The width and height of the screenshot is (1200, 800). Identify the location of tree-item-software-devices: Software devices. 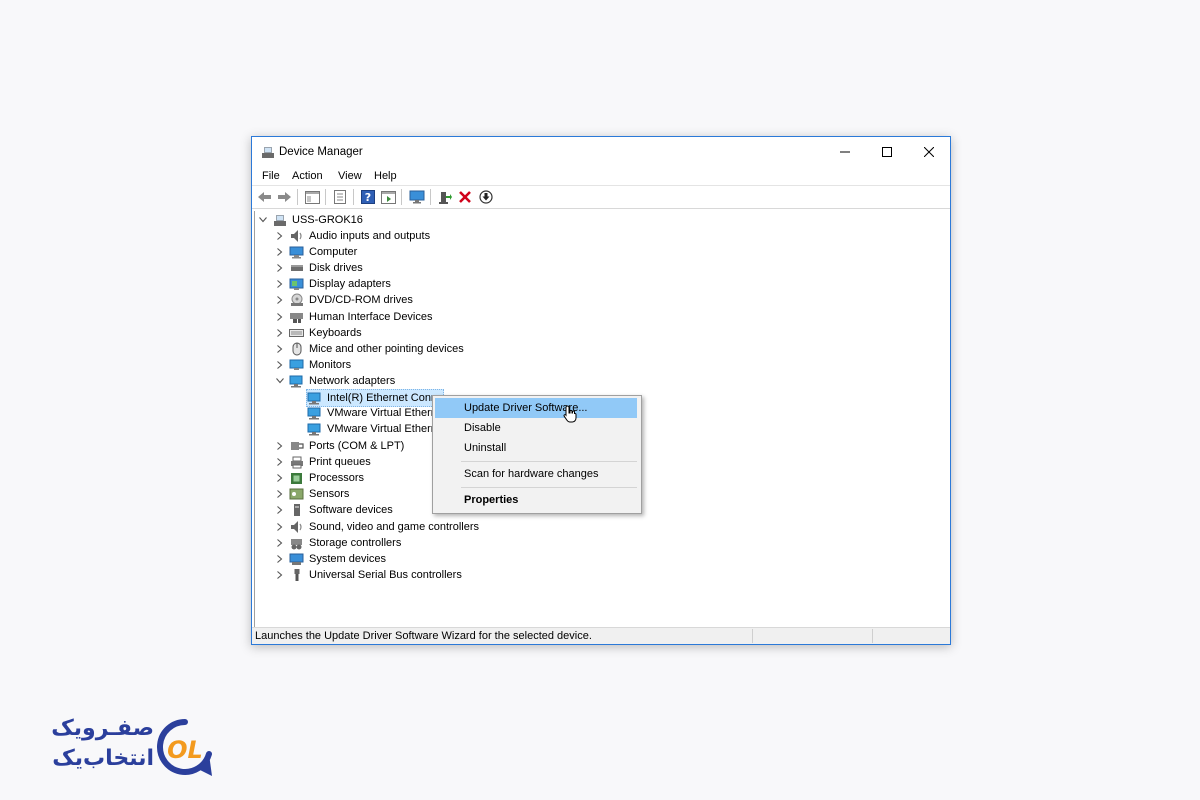
(334, 510).